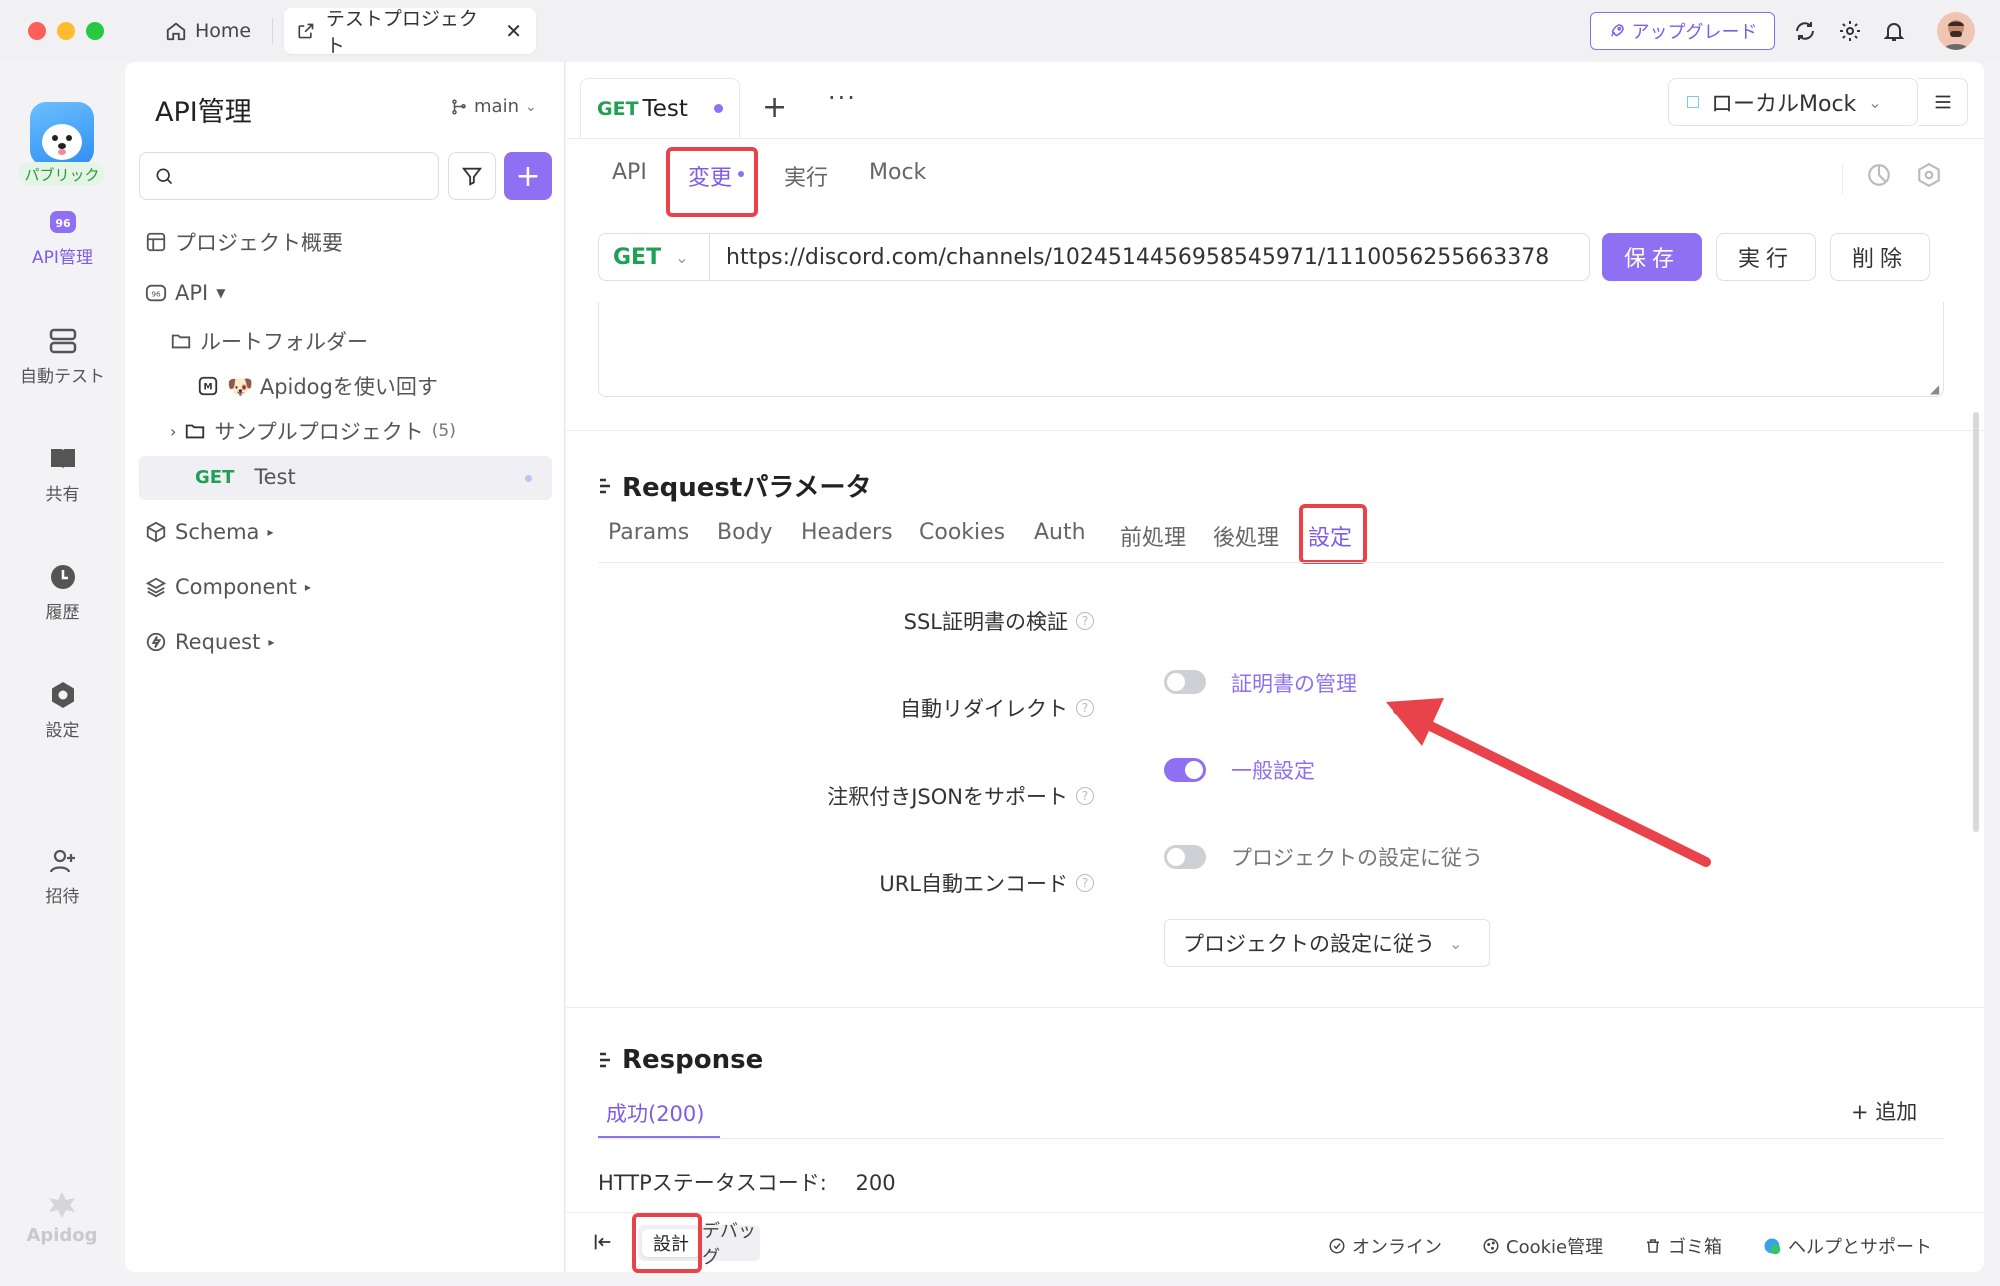 The width and height of the screenshot is (2000, 1286). I want to click on highlight-box-settings-tab, so click(1333, 534).